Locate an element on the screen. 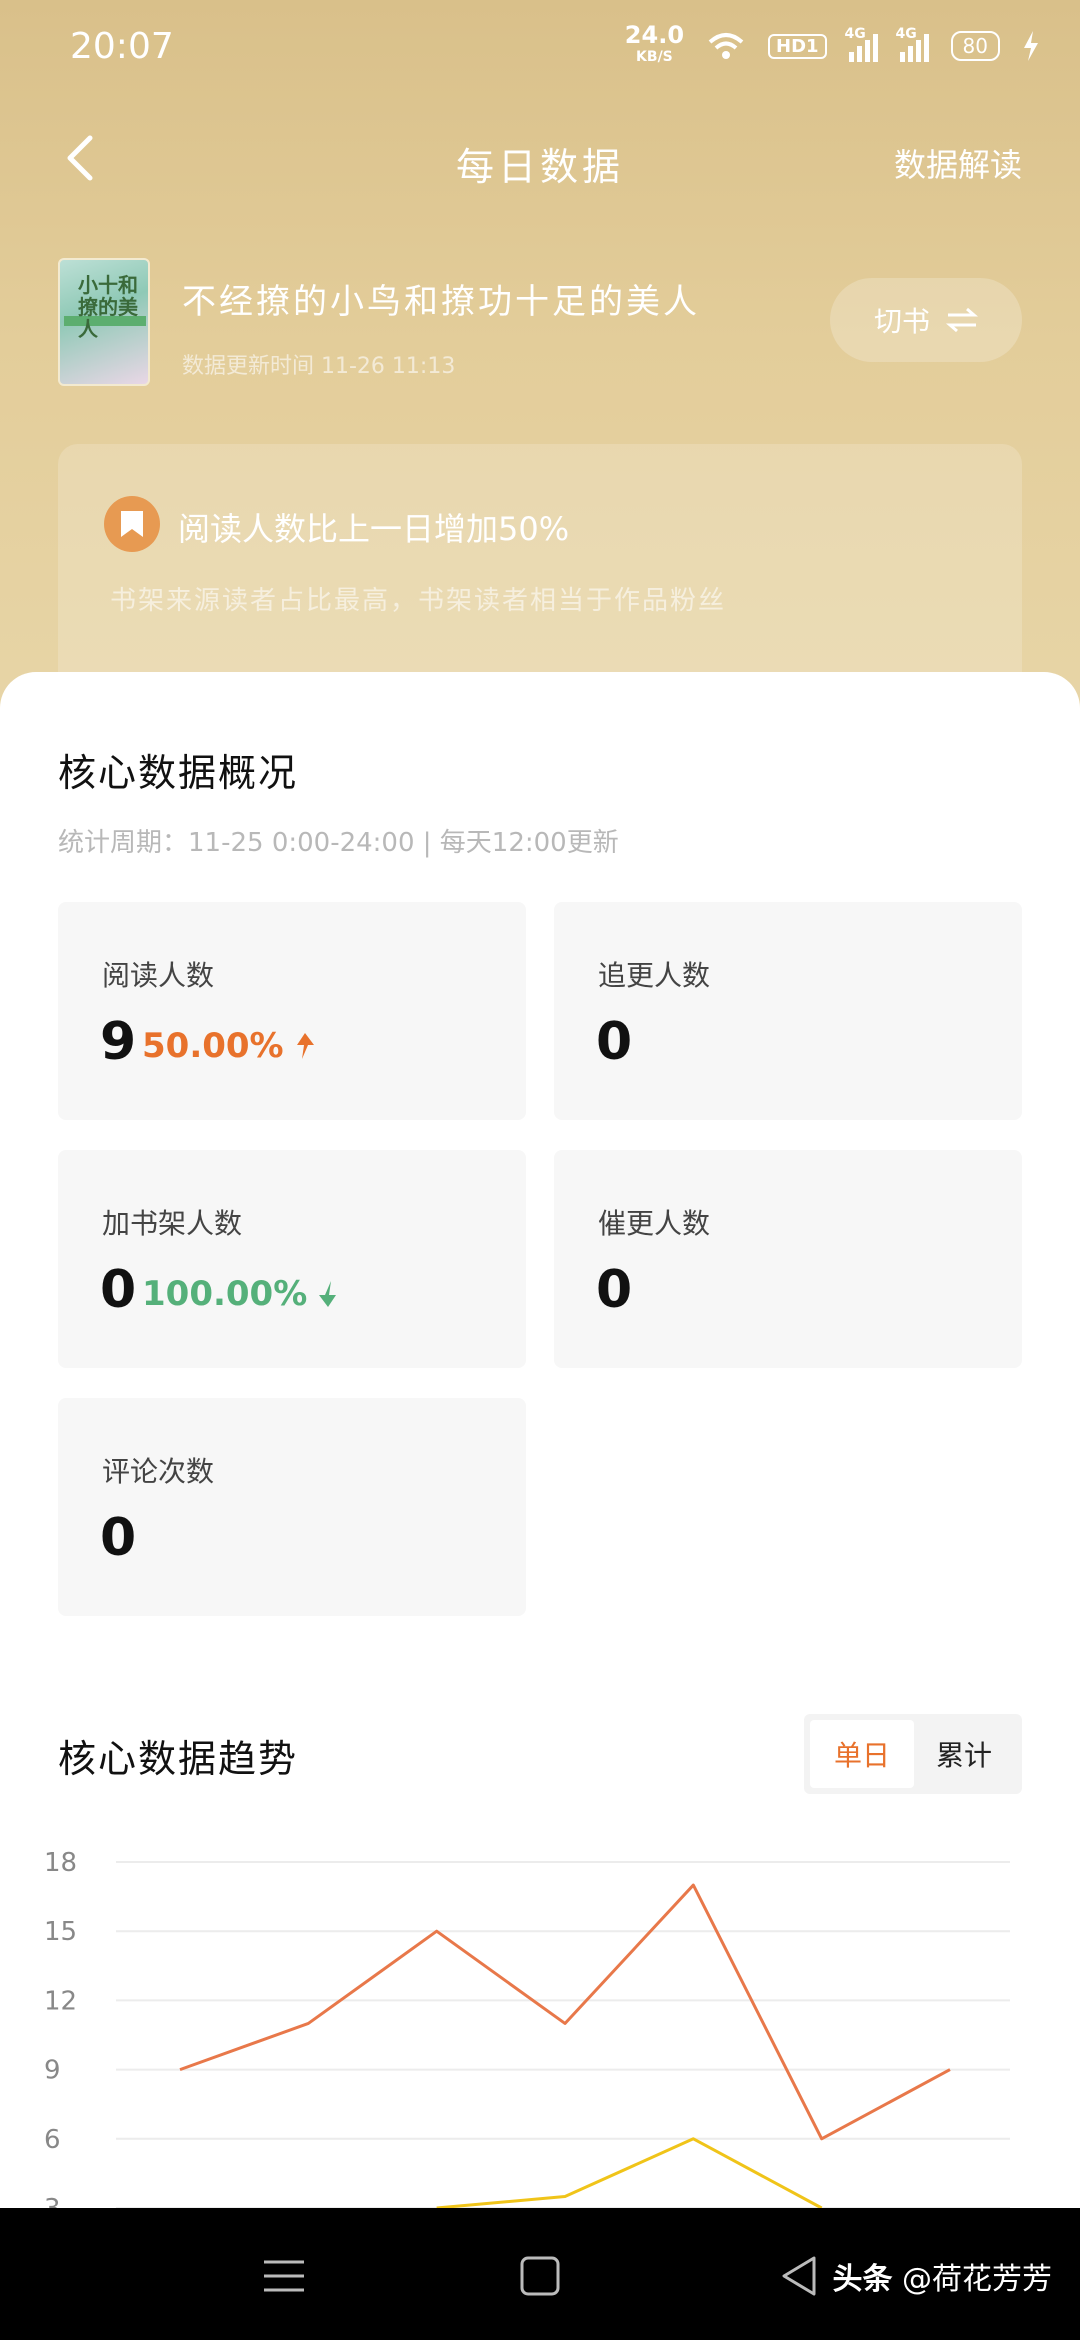  overview-title: 核心数据概况 is located at coordinates (178, 773).